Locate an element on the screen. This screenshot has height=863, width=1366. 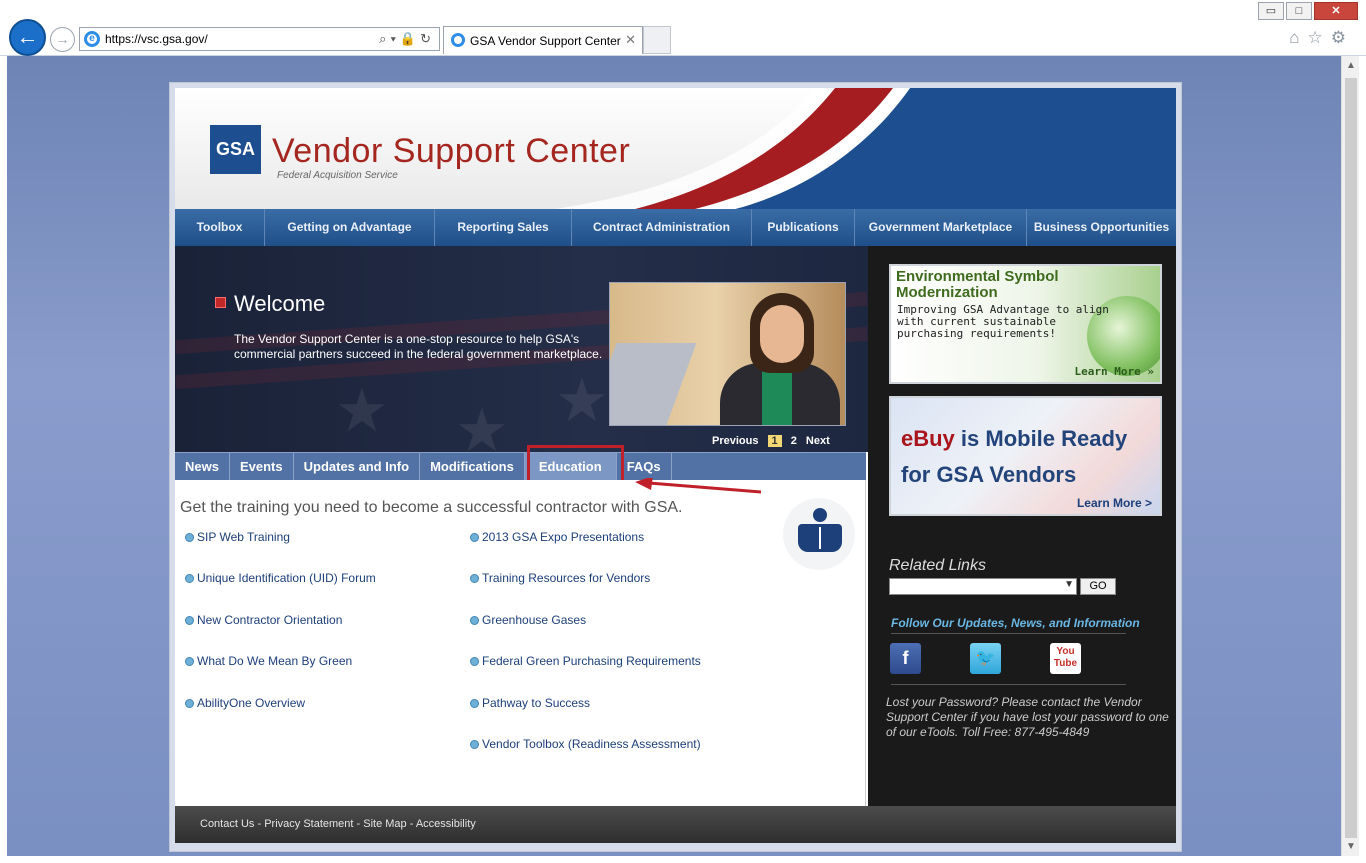
tab-faqs: FAQs is located at coordinates (644, 466).